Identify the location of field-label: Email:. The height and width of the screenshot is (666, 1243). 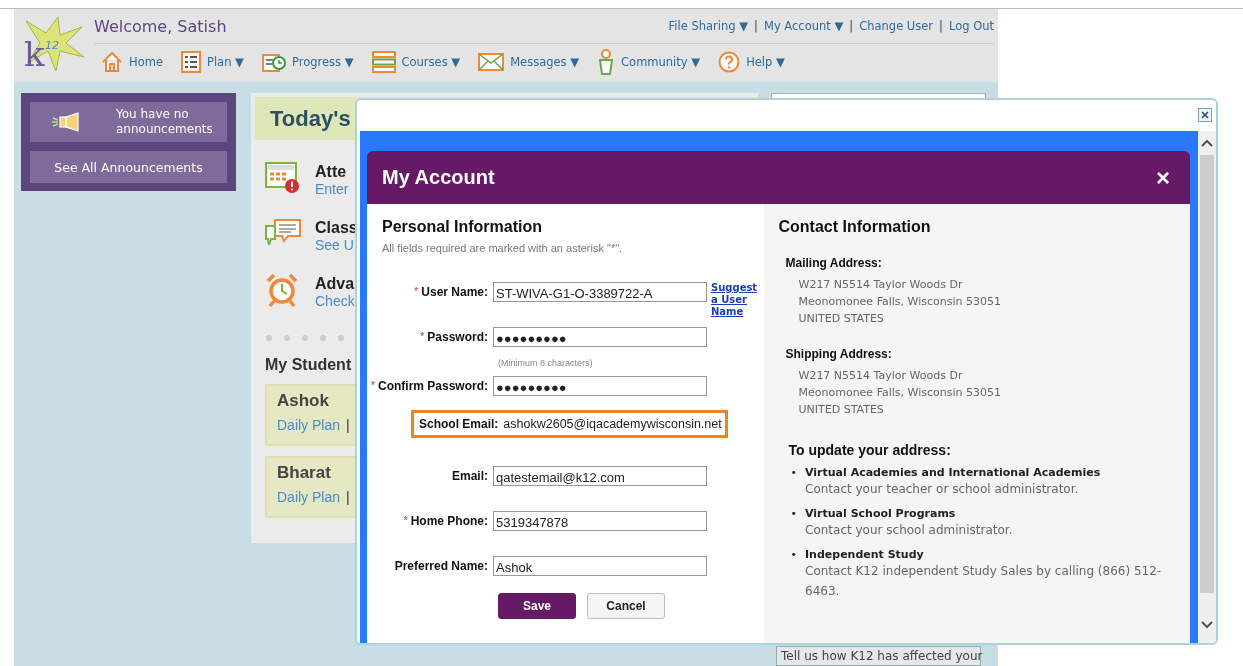
(470, 476).